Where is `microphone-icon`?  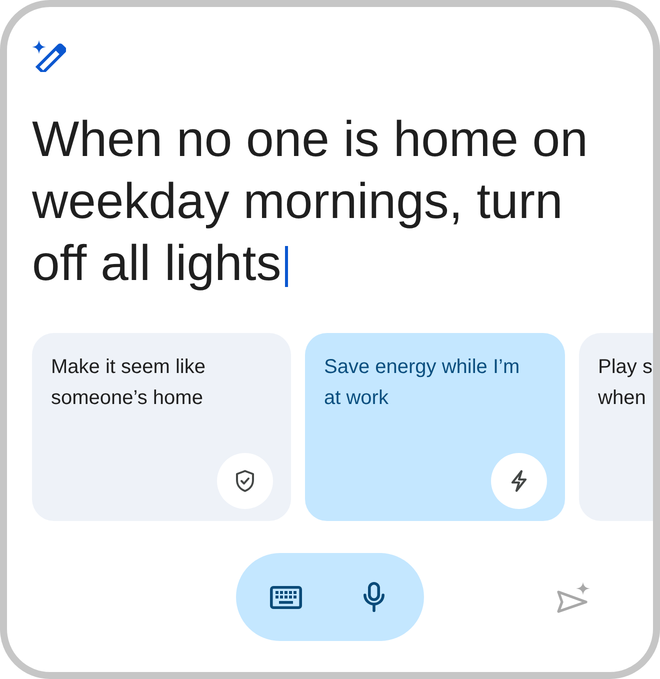
microphone-icon is located at coordinates (374, 597).